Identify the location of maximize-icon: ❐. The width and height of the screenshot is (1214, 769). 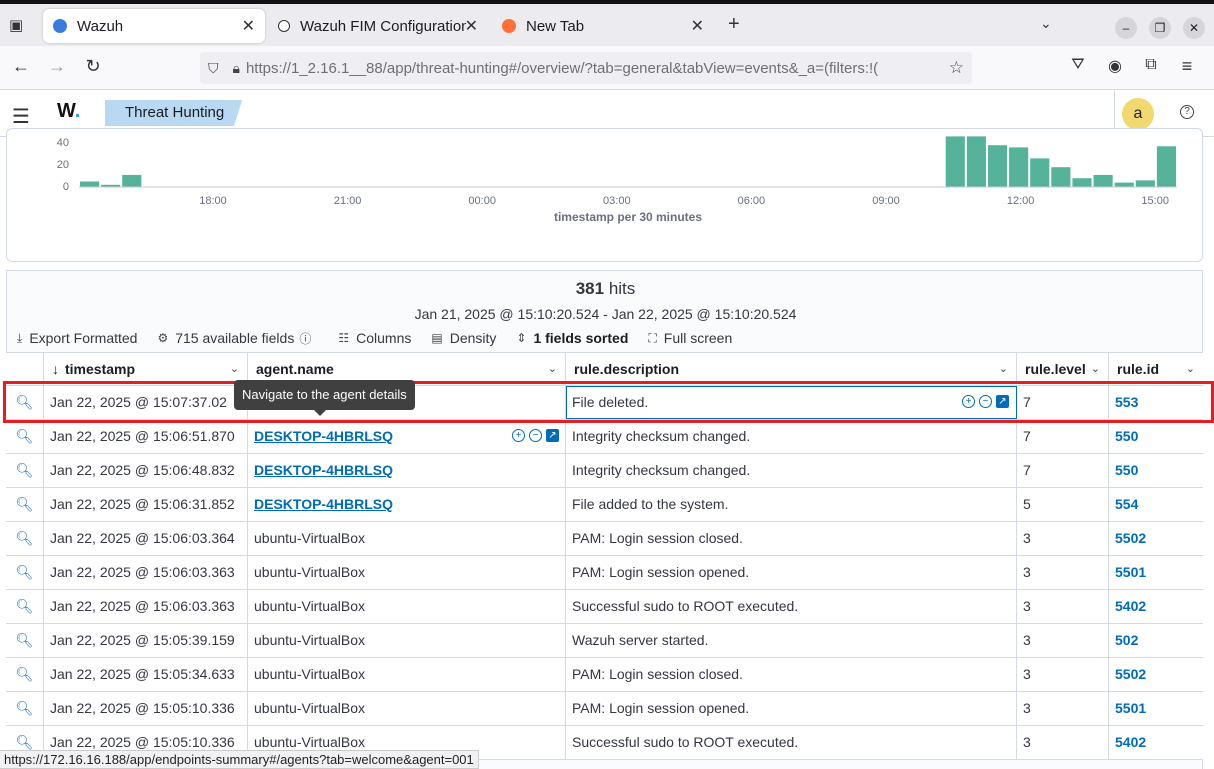
(1160, 28).